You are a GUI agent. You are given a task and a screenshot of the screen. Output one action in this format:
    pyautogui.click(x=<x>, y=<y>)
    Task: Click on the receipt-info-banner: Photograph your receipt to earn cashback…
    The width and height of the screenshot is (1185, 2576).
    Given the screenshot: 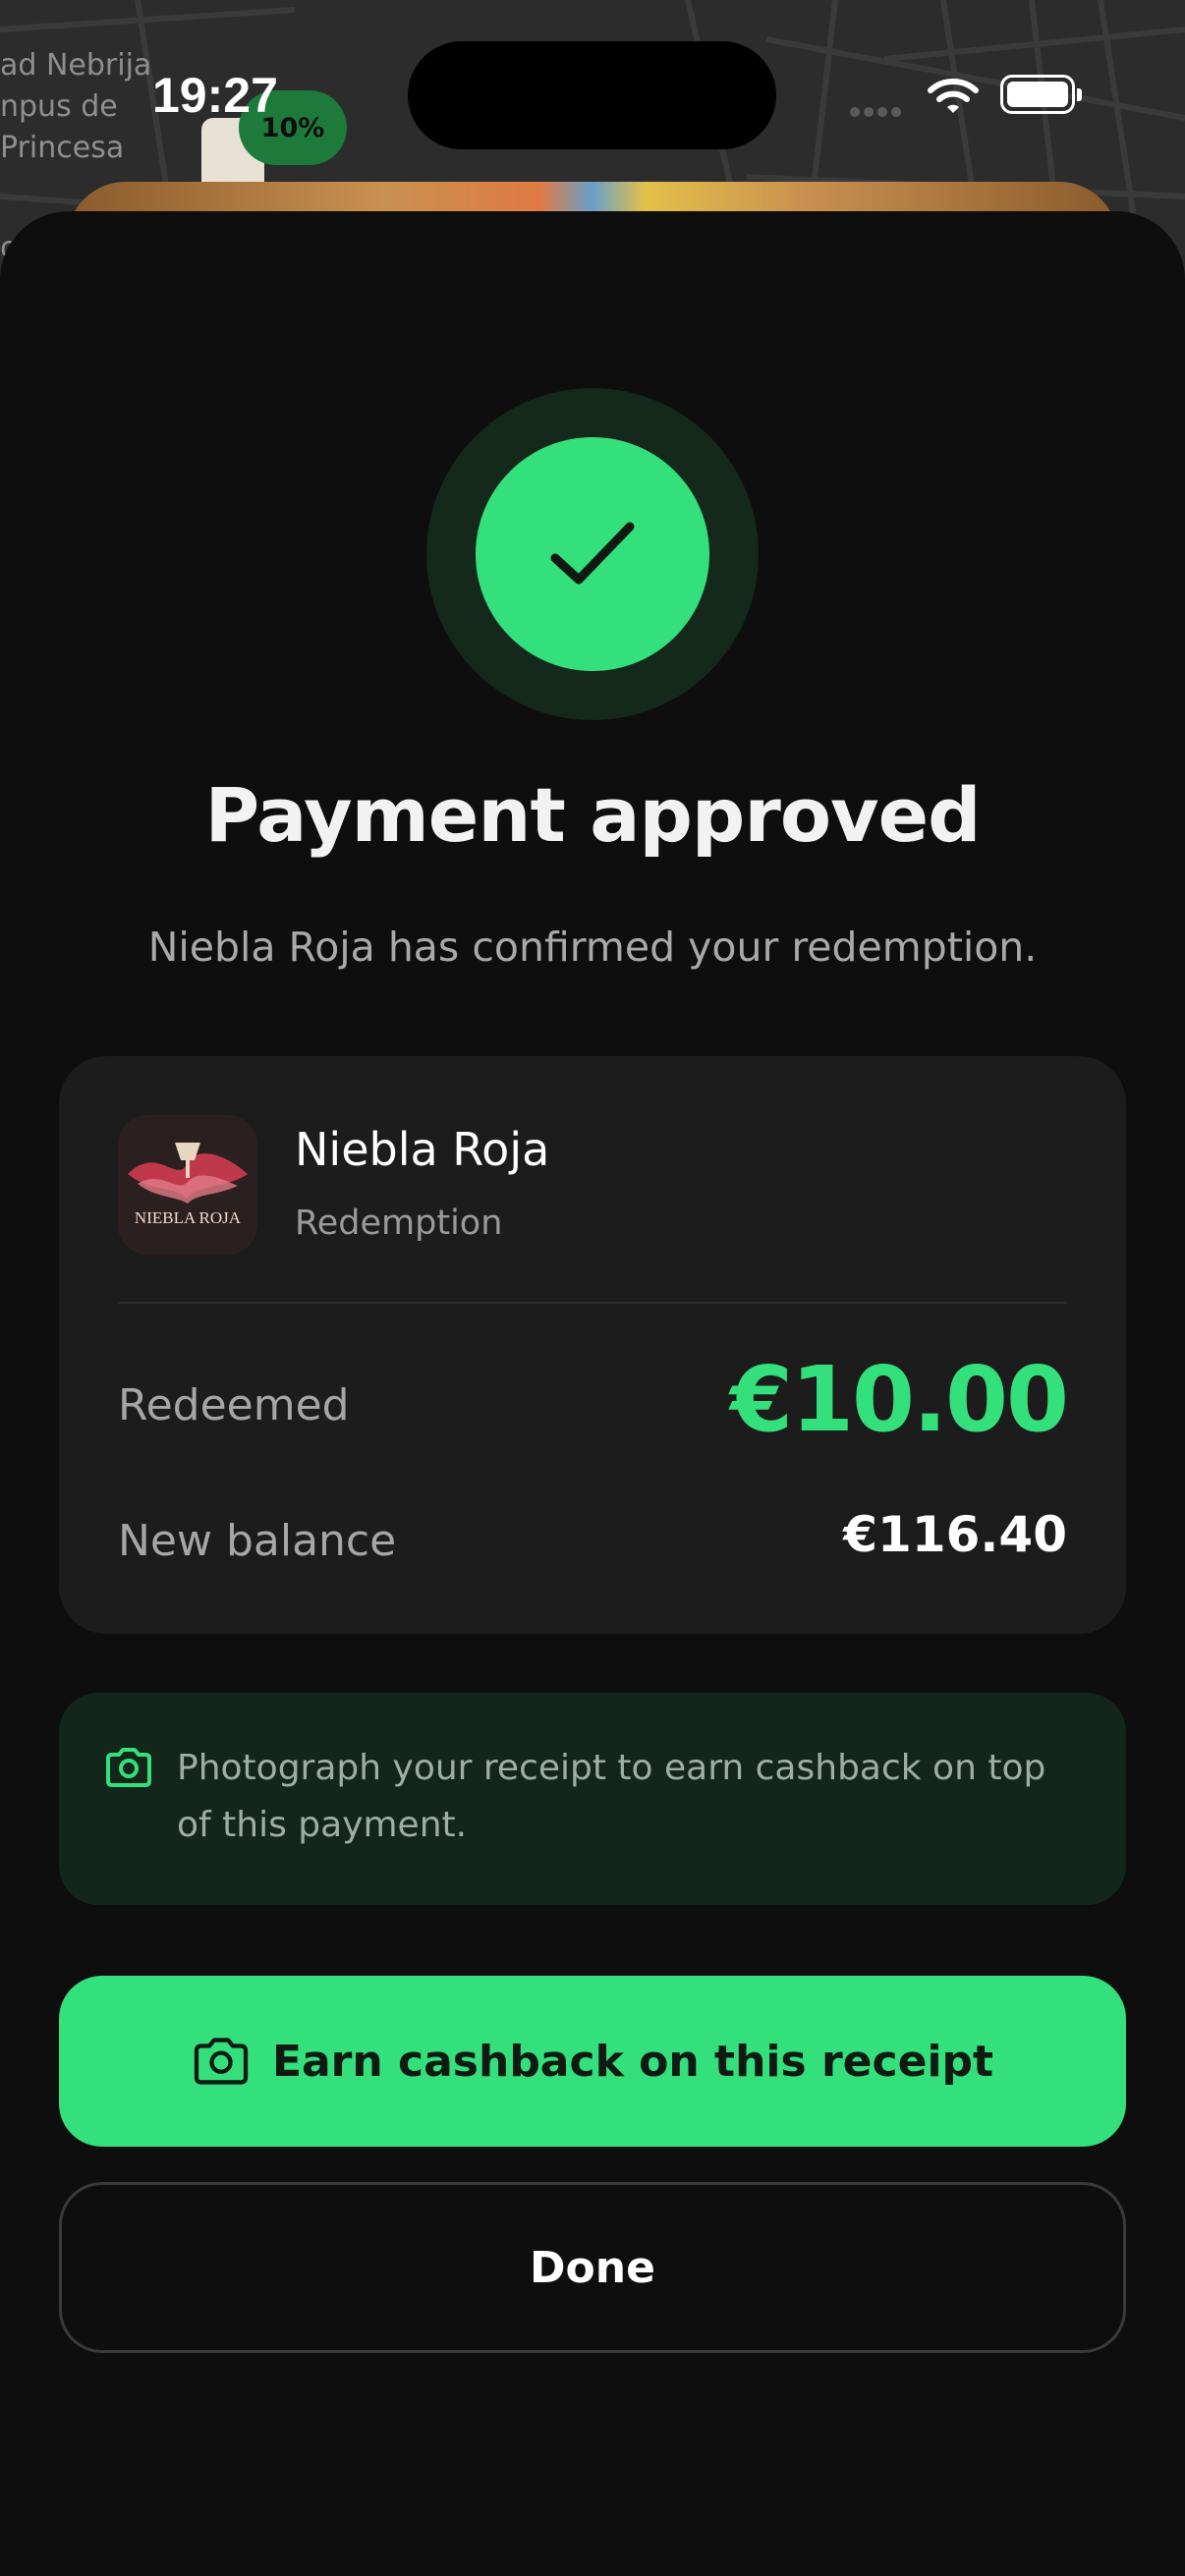 What is the action you would take?
    pyautogui.click(x=592, y=1799)
    